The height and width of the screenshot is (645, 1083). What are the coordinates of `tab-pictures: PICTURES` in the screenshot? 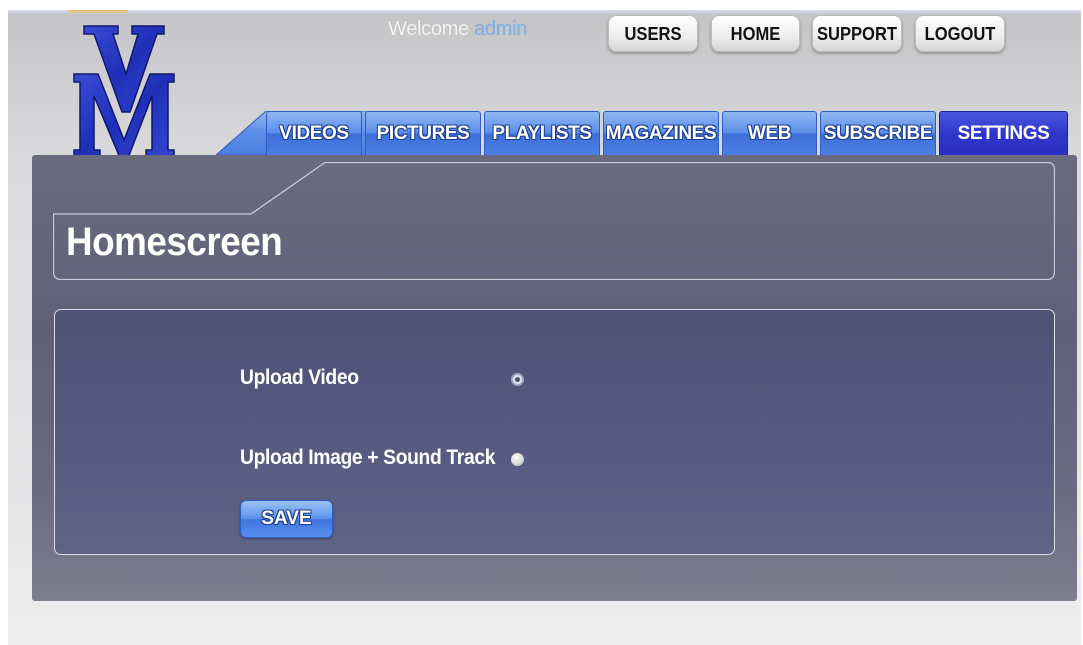 It's located at (423, 133).